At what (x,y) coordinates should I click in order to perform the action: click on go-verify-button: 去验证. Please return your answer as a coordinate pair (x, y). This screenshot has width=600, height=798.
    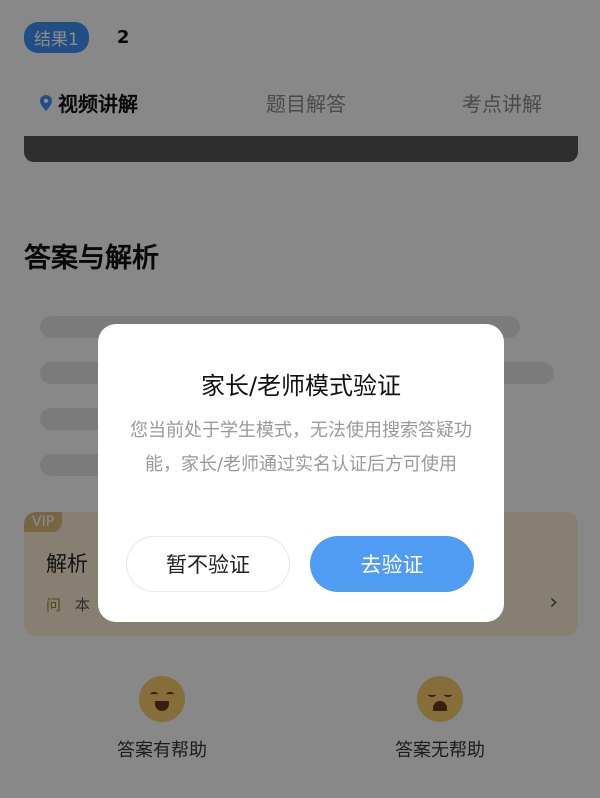
    Looking at the image, I should click on (392, 564).